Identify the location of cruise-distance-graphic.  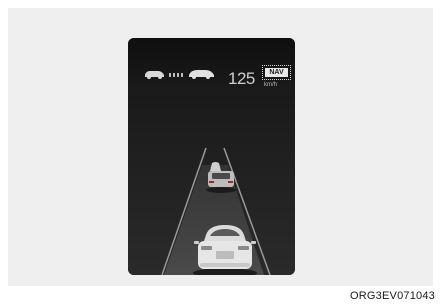
(179, 74).